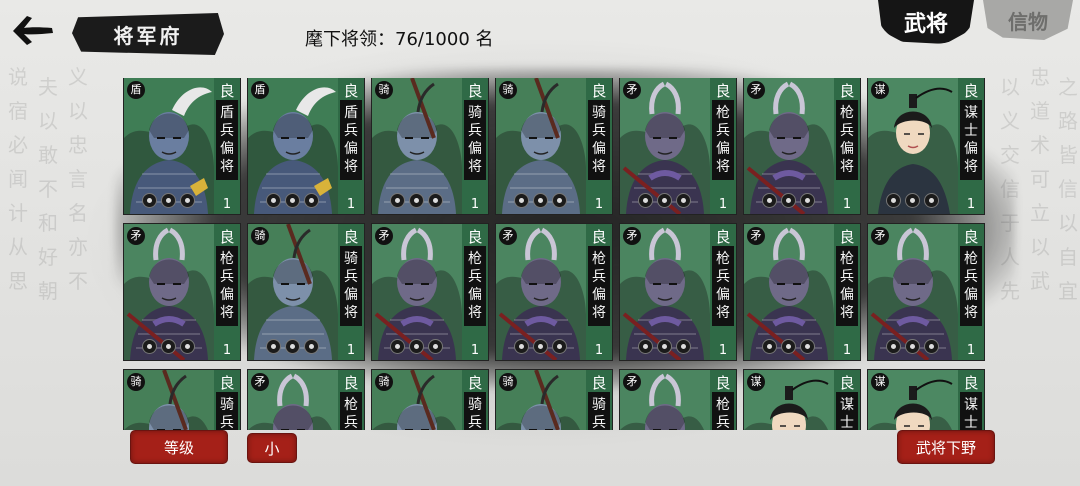 Image resolution: width=1080 pixels, height=486 pixels. I want to click on general-card: 骑 良骑兵偏将 1, so click(430, 146).